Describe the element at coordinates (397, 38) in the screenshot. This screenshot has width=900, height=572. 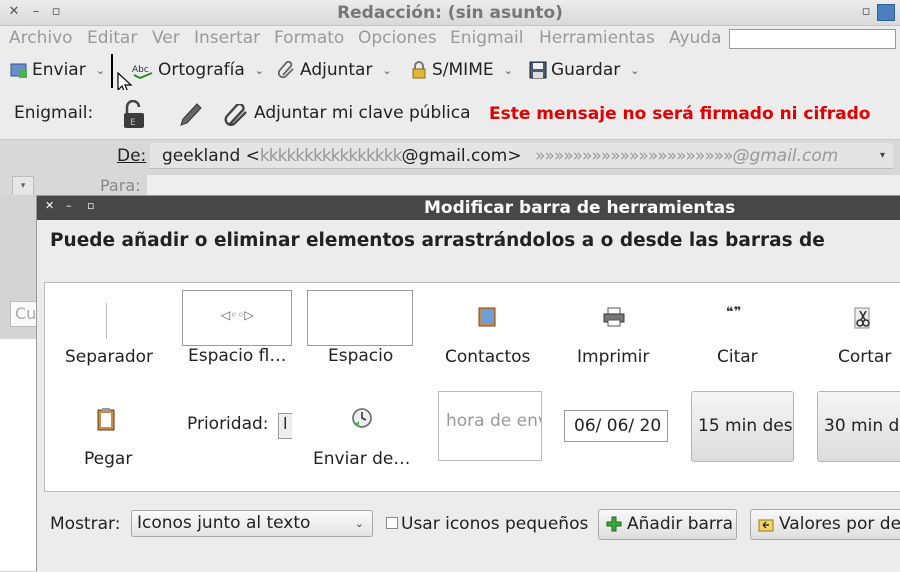
I see `menu-opciones: Opciones` at that location.